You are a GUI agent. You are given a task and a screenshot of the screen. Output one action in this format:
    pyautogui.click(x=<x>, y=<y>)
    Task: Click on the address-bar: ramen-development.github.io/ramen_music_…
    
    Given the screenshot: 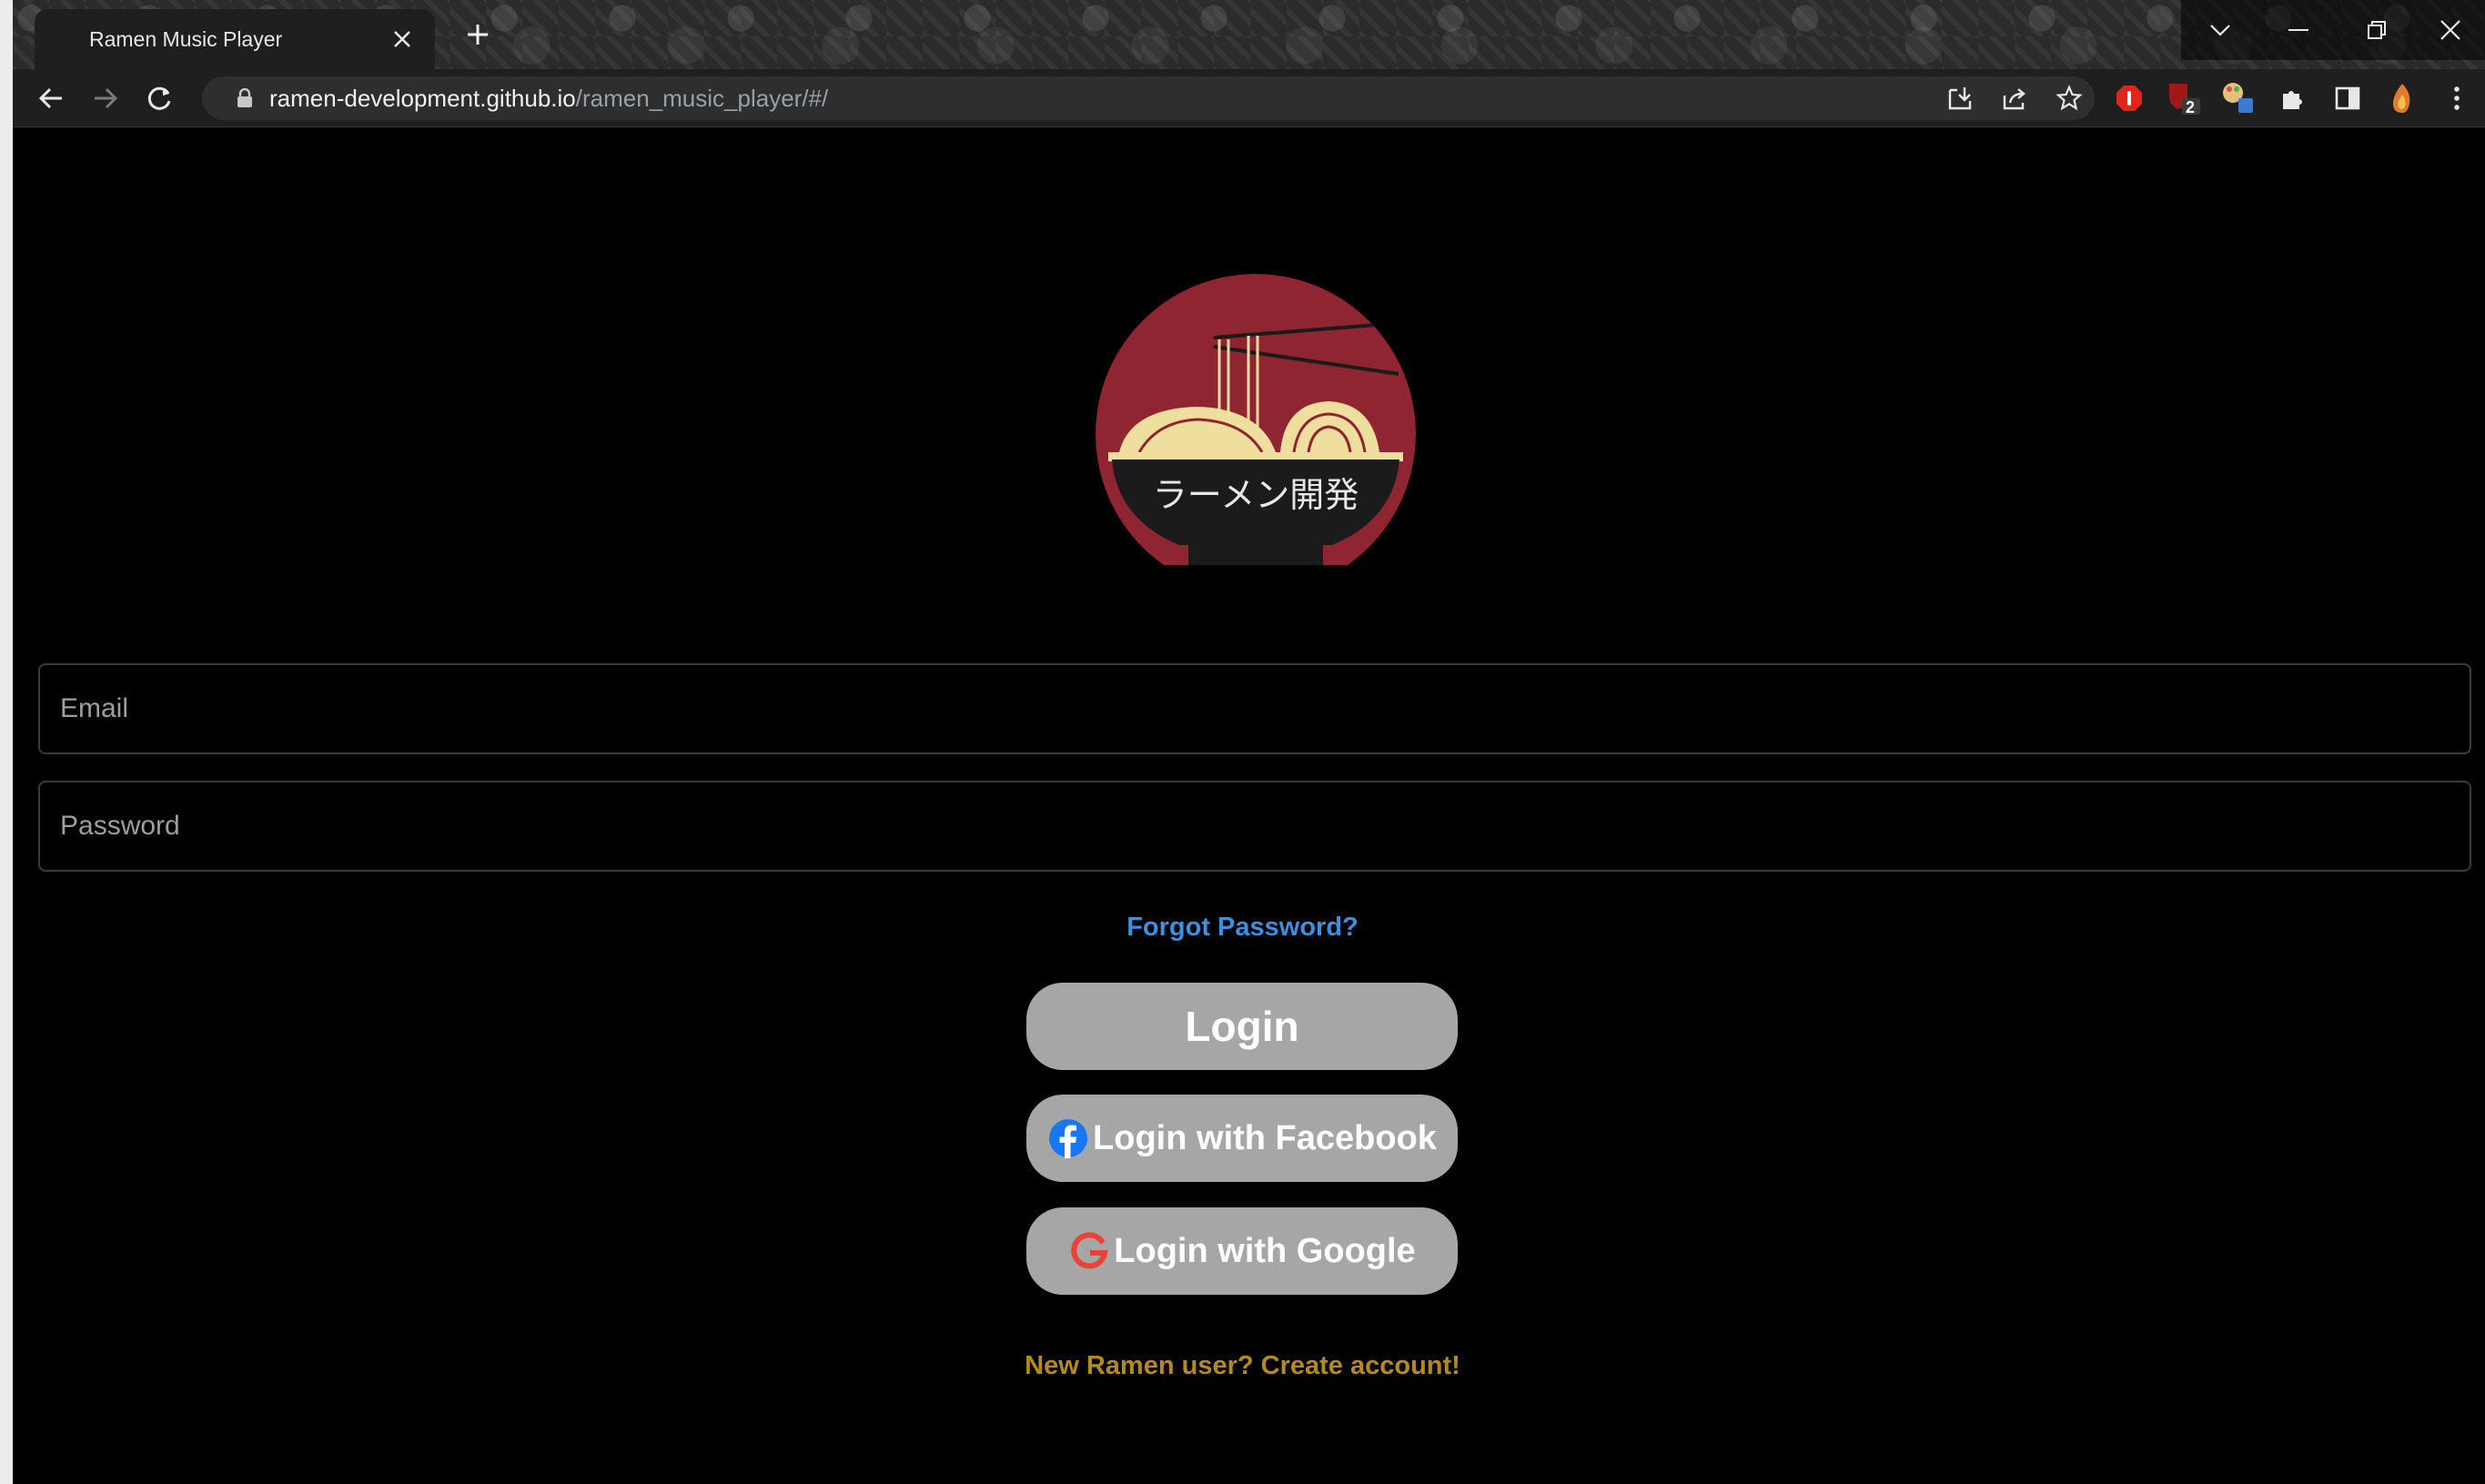 What is the action you would take?
    pyautogui.click(x=1148, y=98)
    